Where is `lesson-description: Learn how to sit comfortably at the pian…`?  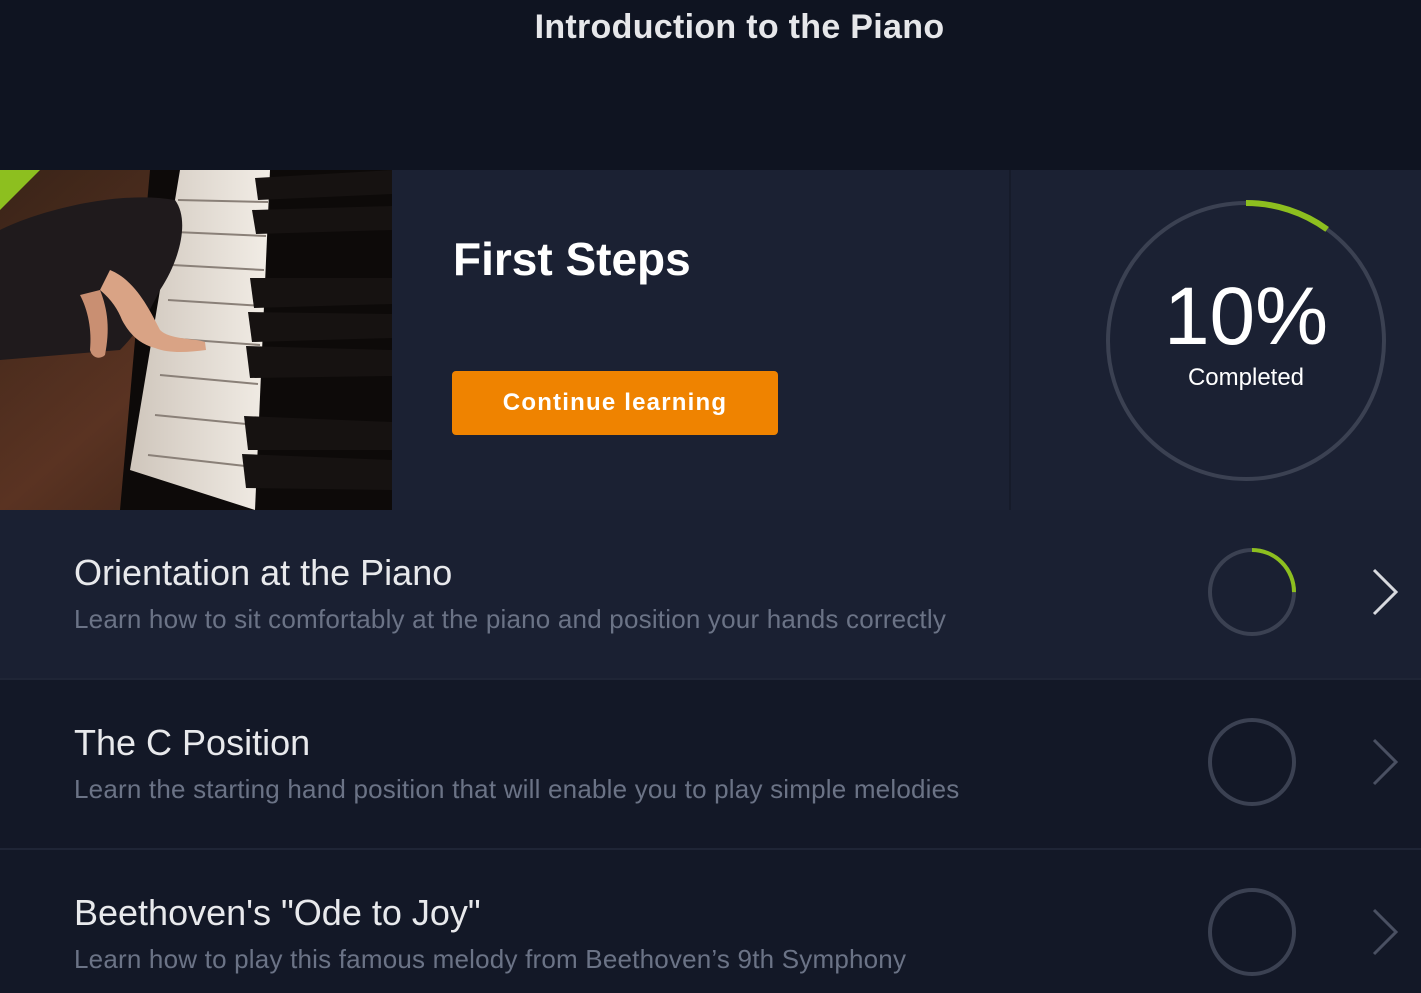 lesson-description: Learn how to sit comfortably at the pian… is located at coordinates (510, 619).